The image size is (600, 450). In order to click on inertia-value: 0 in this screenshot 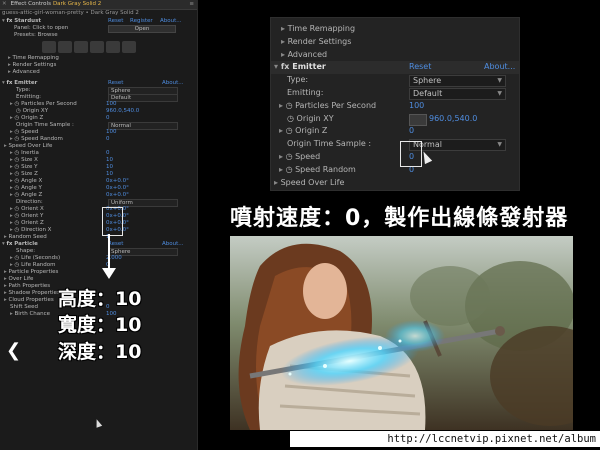, I will do `click(108, 153)`.